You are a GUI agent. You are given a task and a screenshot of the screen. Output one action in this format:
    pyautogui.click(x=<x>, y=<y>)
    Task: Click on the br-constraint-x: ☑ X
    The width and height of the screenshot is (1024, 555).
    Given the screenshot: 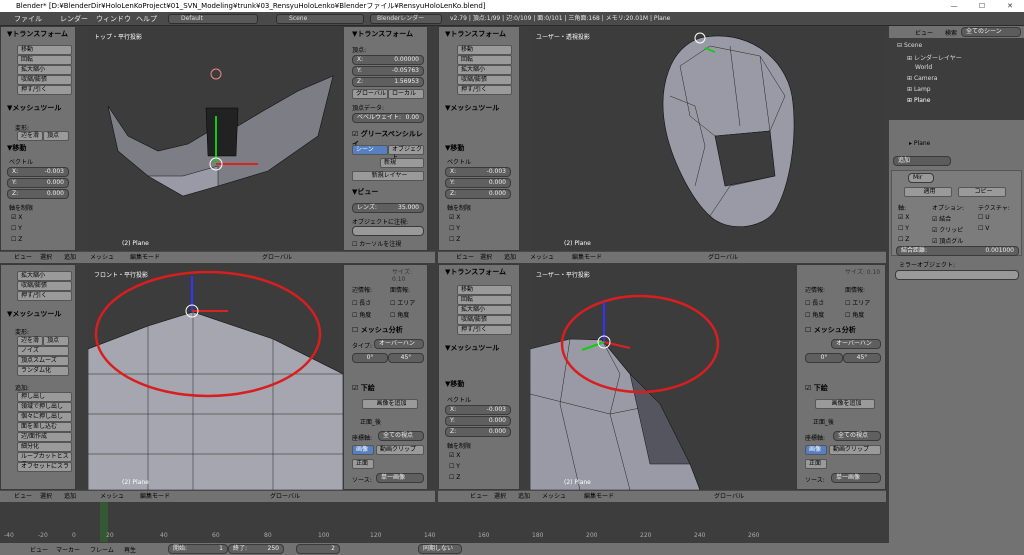 What is the action you would take?
    pyautogui.click(x=454, y=455)
    